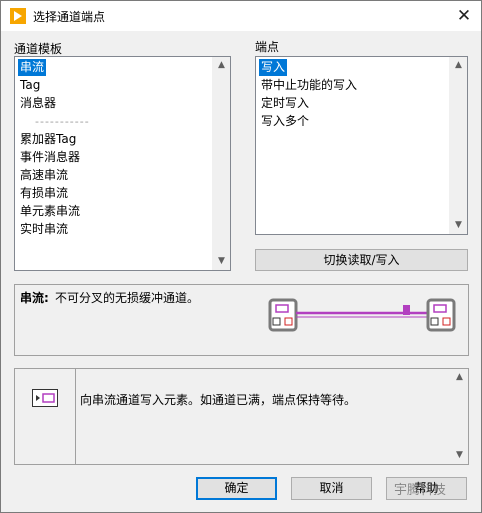  Describe the element at coordinates (267, 47) in the screenshot. I see `endpoints-label: 端点` at that location.